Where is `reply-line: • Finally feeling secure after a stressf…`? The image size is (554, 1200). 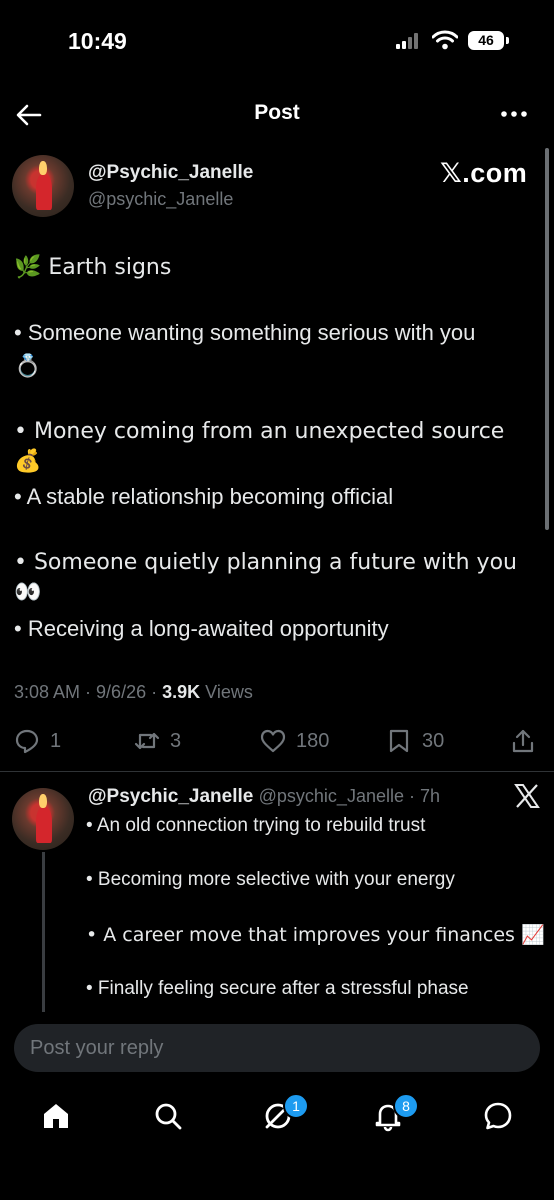
reply-line: • Finally feeling secure after a stressf… is located at coordinates (277, 988).